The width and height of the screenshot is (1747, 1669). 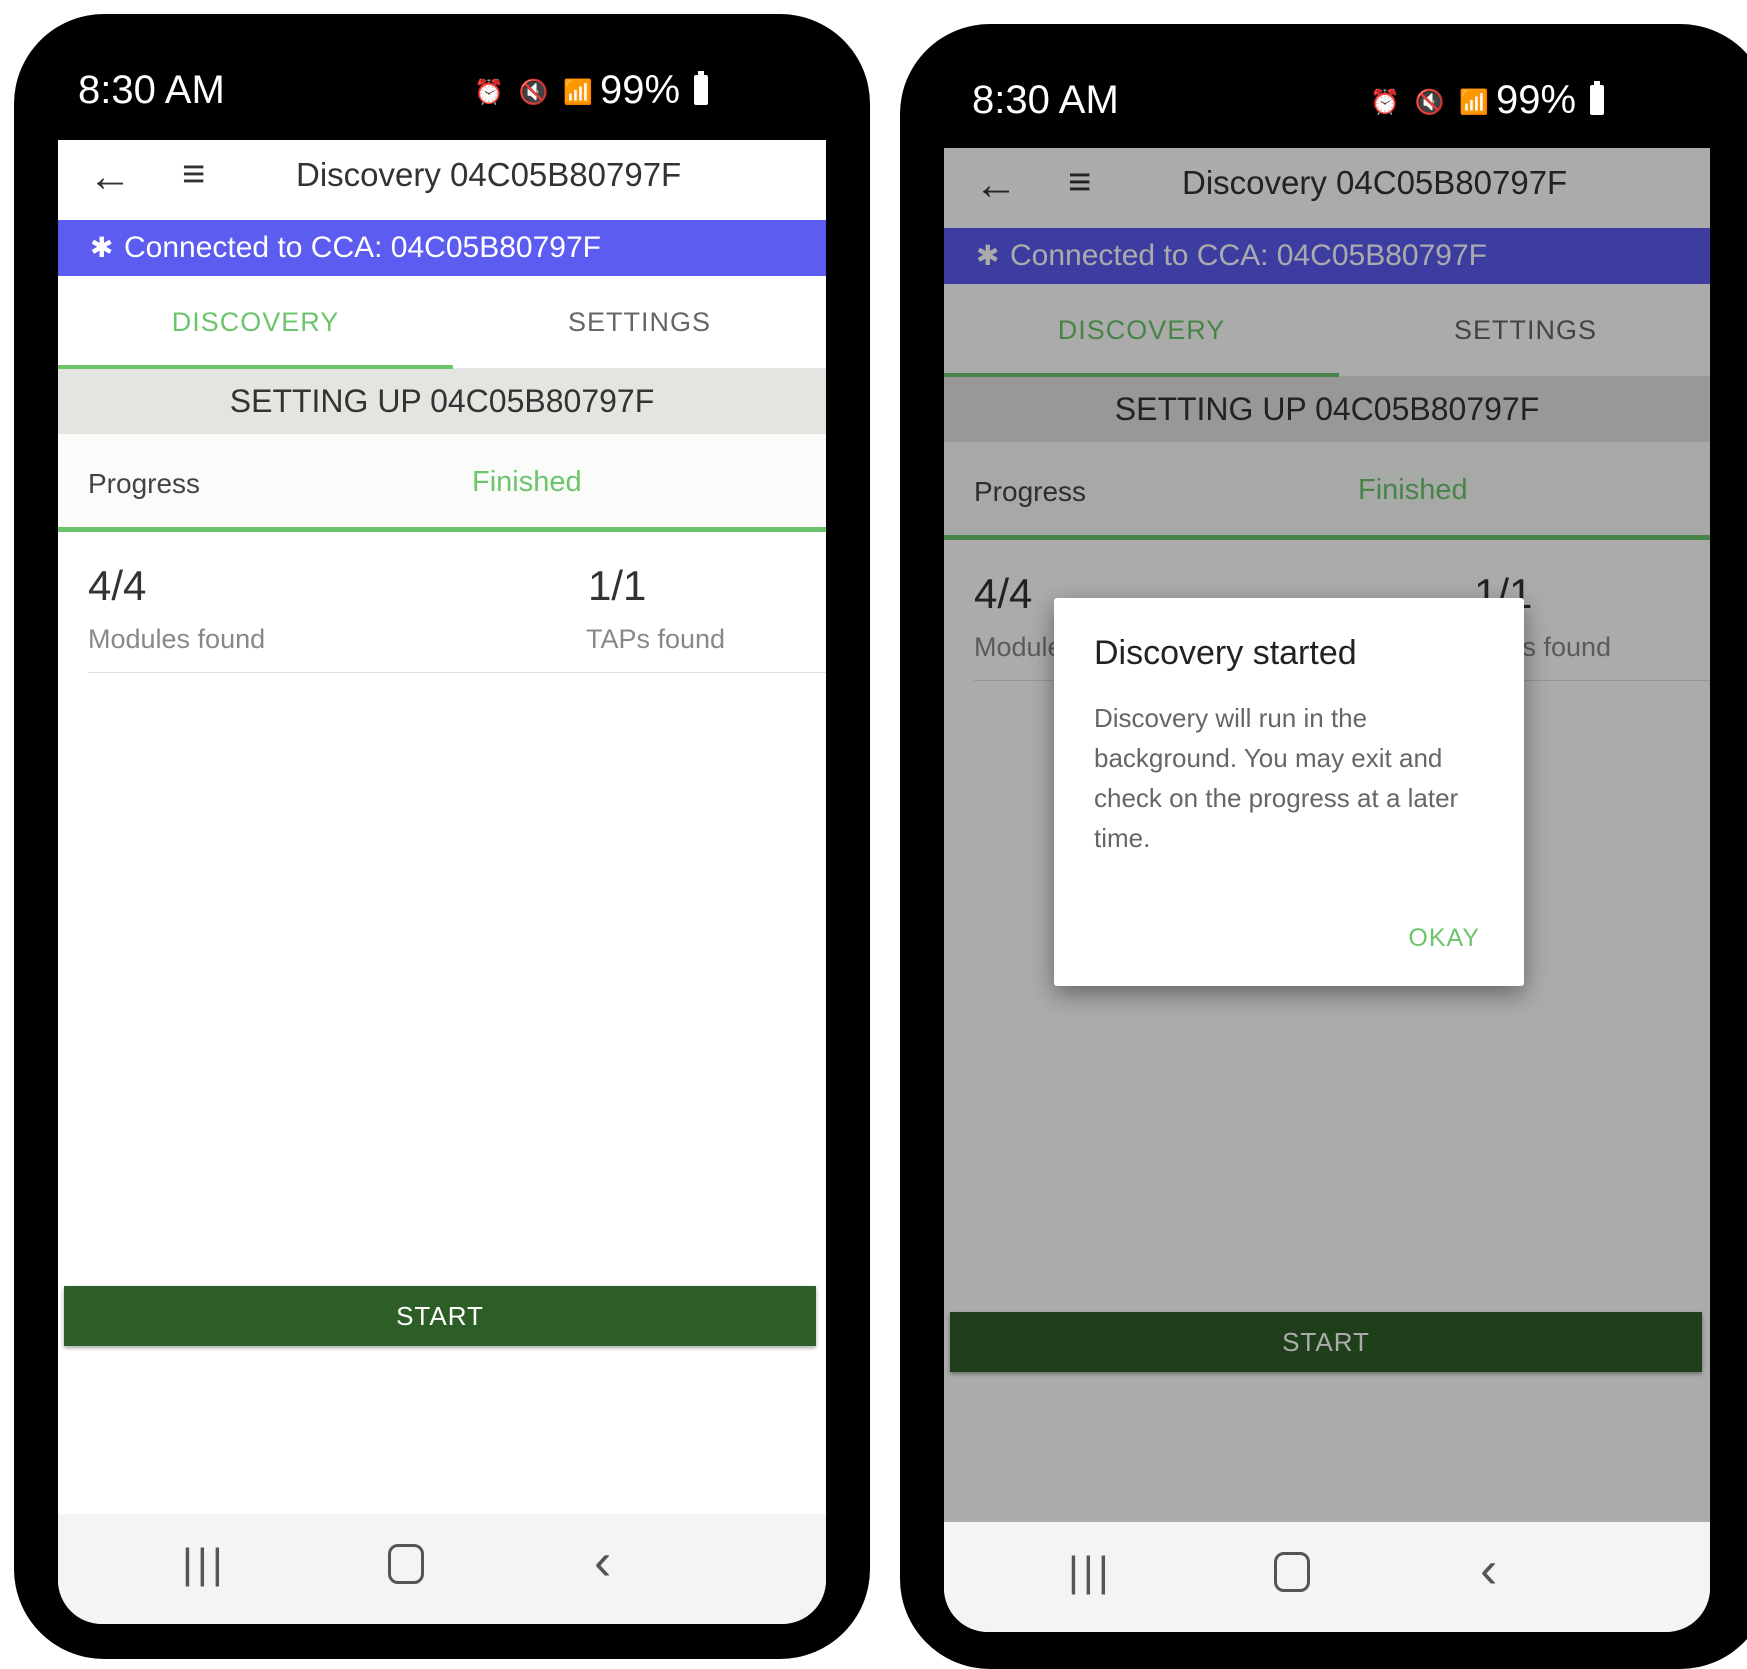 I want to click on back-arrow-icon: ←, so click(x=110, y=177).